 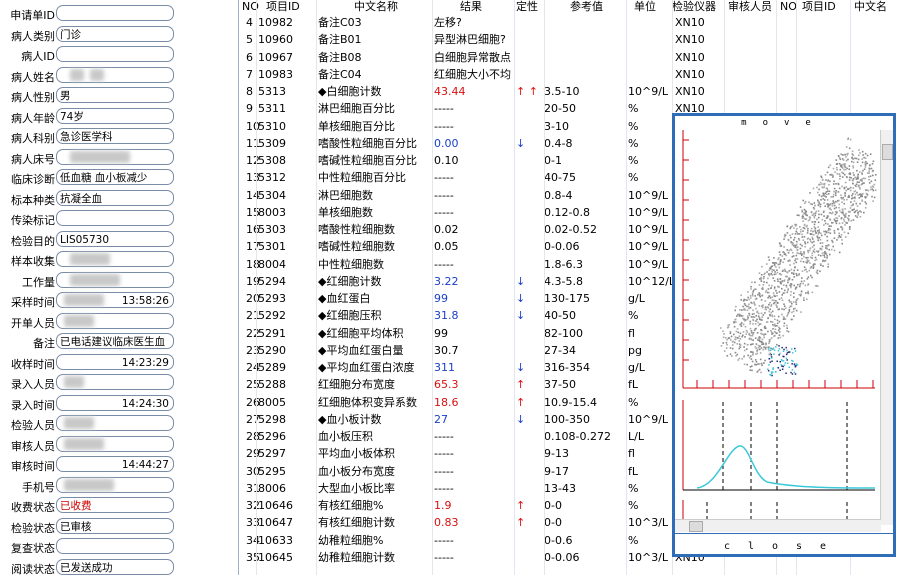 What do you see at coordinates (570, 23) in the screenshot?
I see `table-row: 4 10982 备注C03 左移? XN10` at bounding box center [570, 23].